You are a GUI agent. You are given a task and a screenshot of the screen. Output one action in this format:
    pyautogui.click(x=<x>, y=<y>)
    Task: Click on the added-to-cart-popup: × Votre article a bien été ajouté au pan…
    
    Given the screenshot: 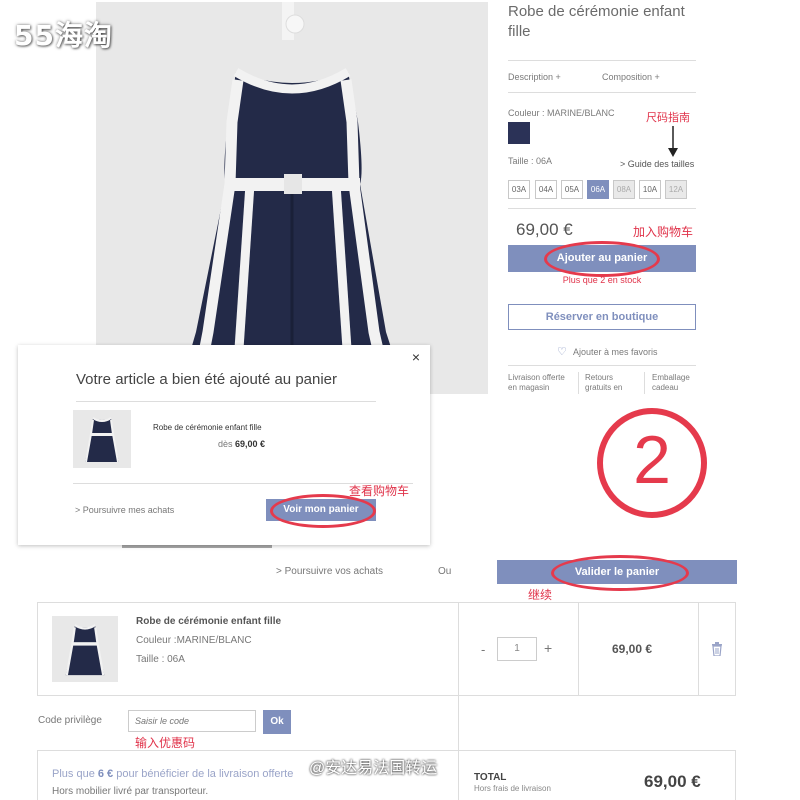 What is the action you would take?
    pyautogui.click(x=224, y=445)
    